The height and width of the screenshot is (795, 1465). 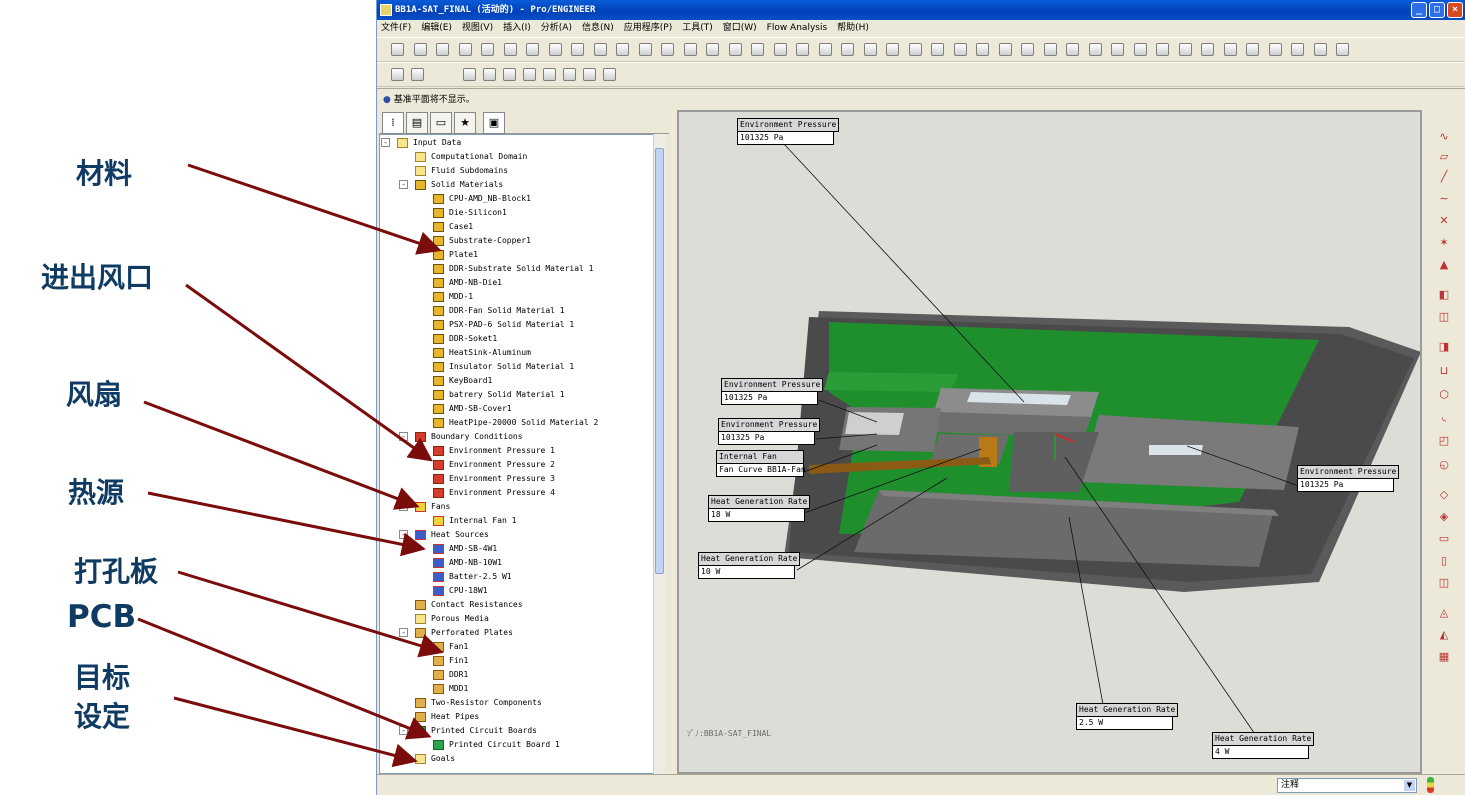 I want to click on tree-item: Fin1, so click(x=450, y=660).